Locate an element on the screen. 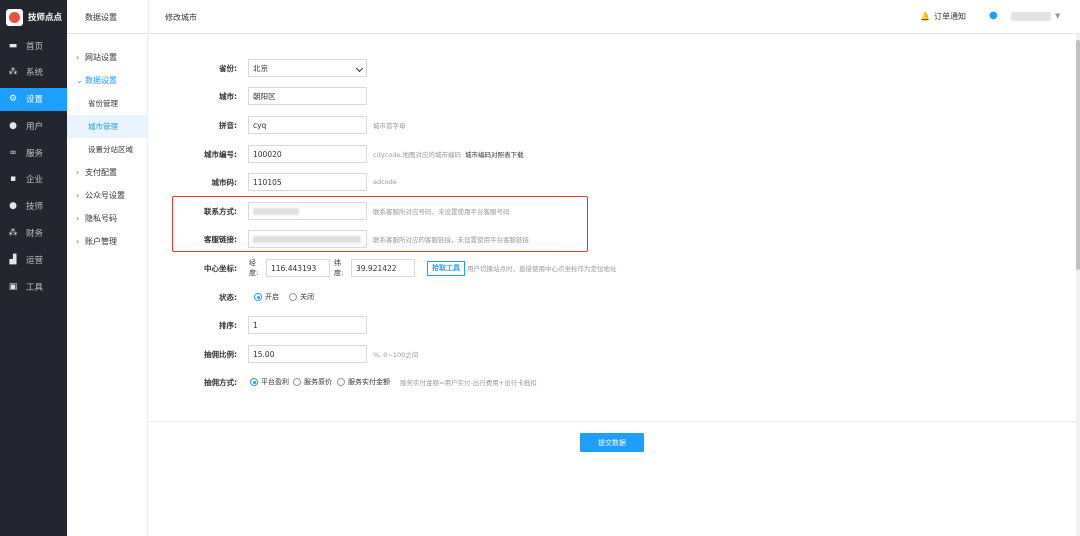 The height and width of the screenshot is (536, 1080). sidebar-item-services: ∞ 服务 is located at coordinates (33, 152).